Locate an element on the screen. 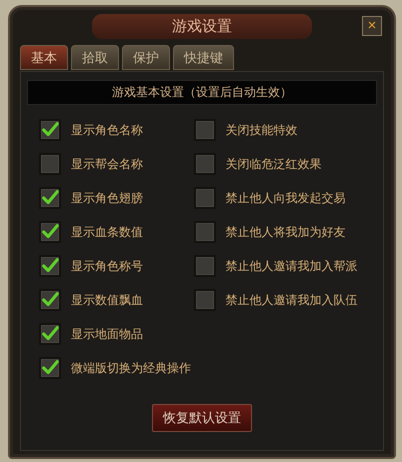  tab: 快捷键 is located at coordinates (203, 57).